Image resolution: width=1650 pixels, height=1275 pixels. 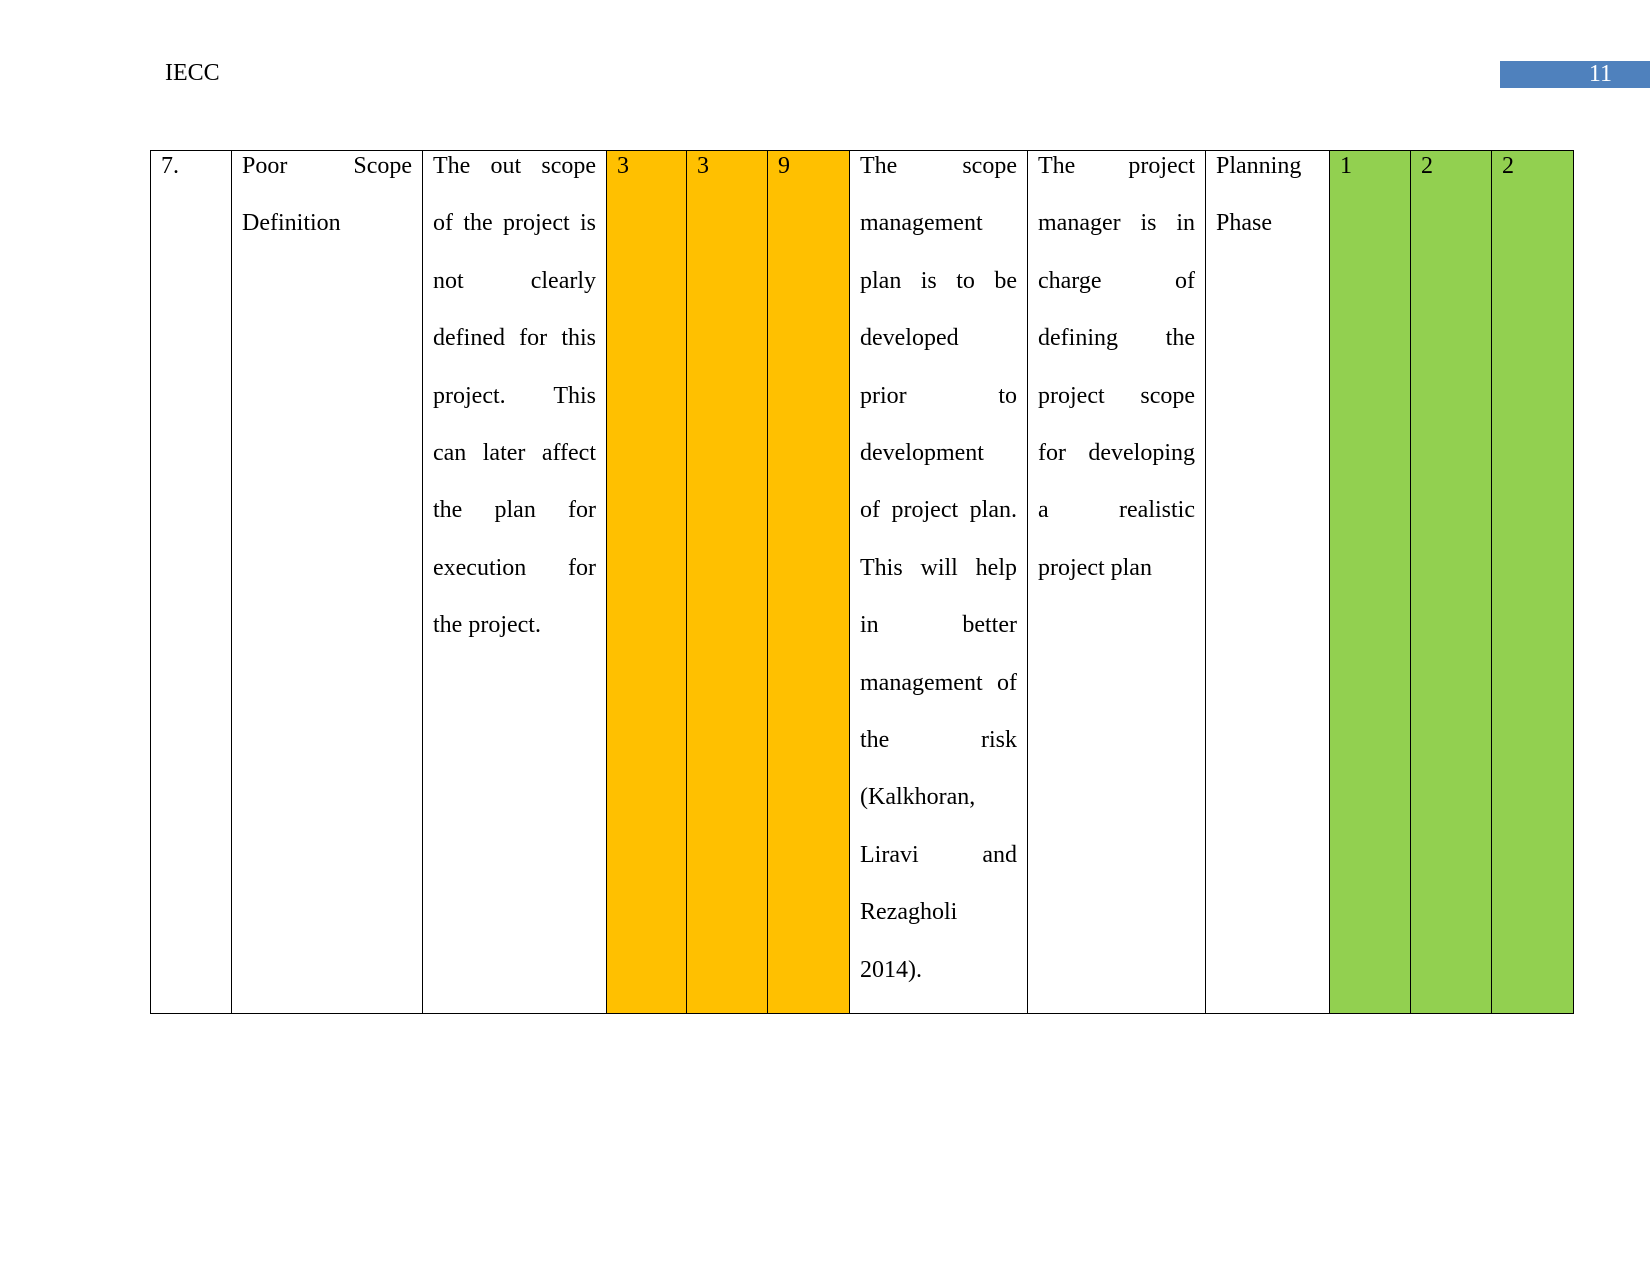 I want to click on text-line: manager is in, so click(x=1116, y=223).